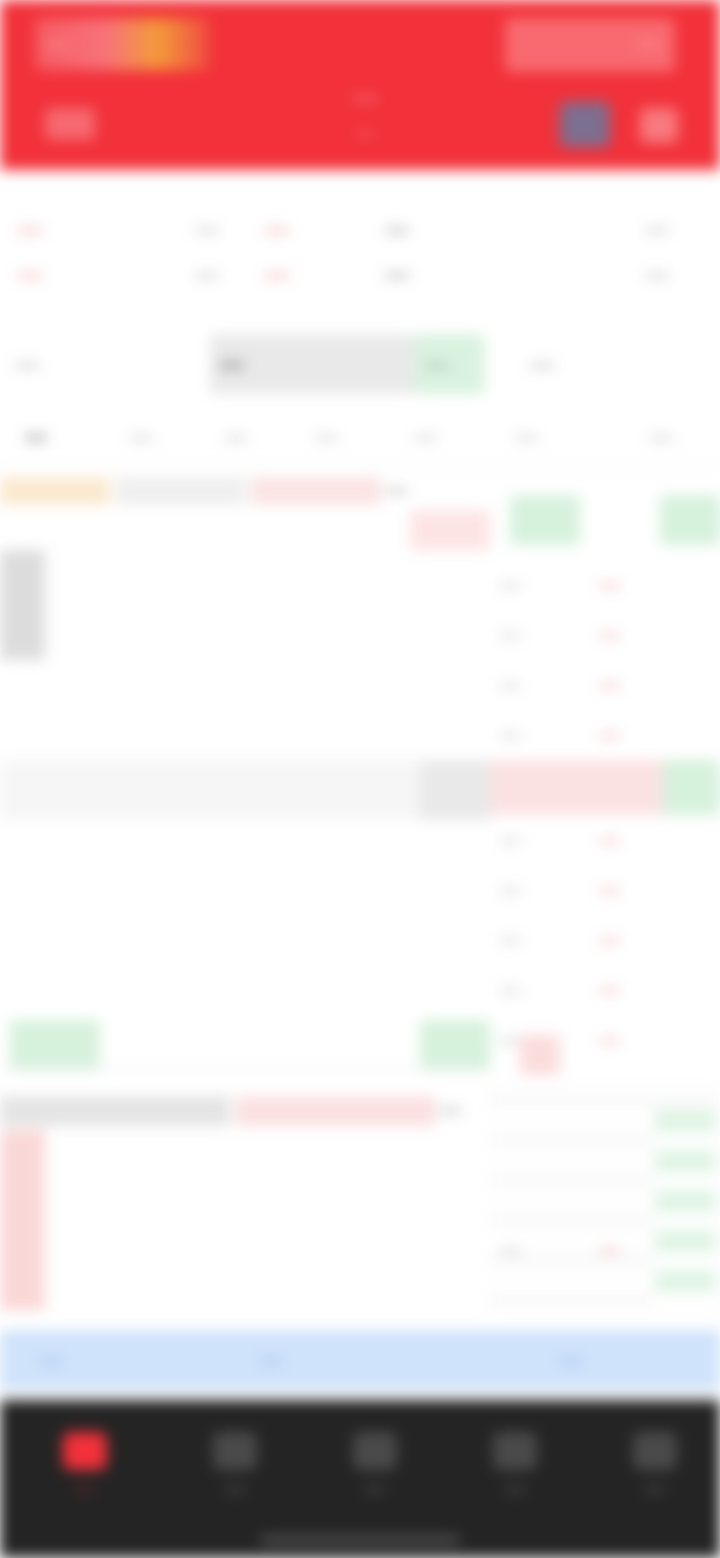  What do you see at coordinates (375, 1451) in the screenshot?
I see `trade-icon` at bounding box center [375, 1451].